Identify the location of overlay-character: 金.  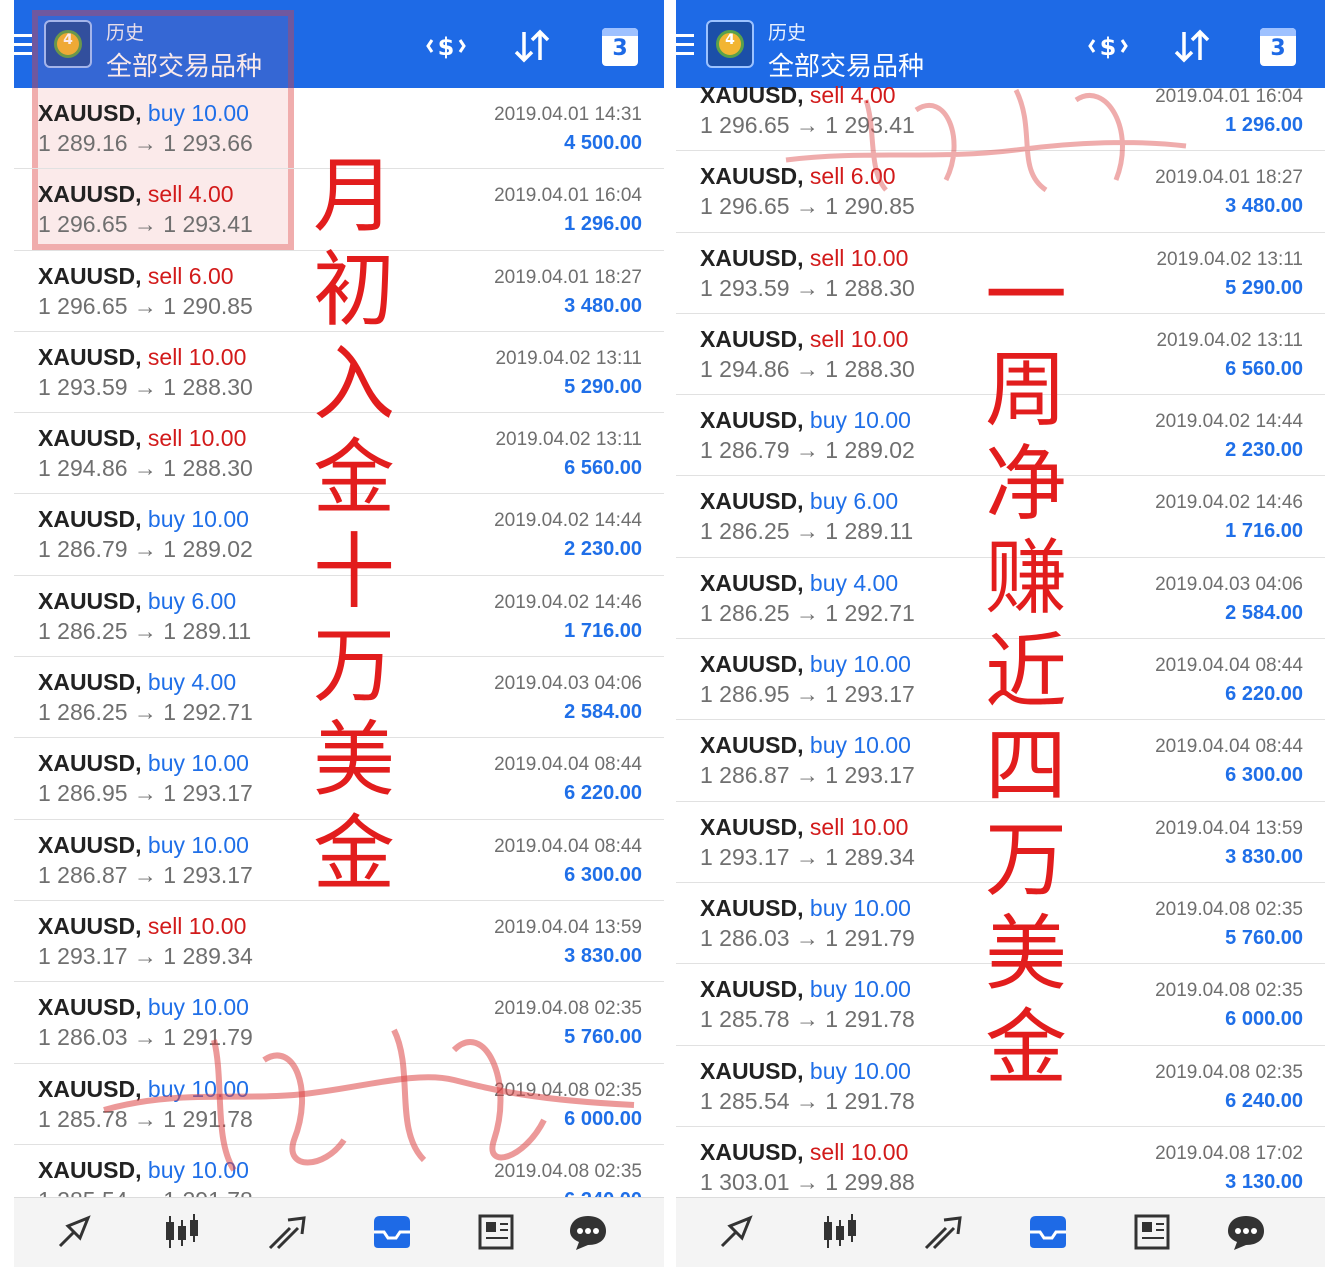
(1025, 1048).